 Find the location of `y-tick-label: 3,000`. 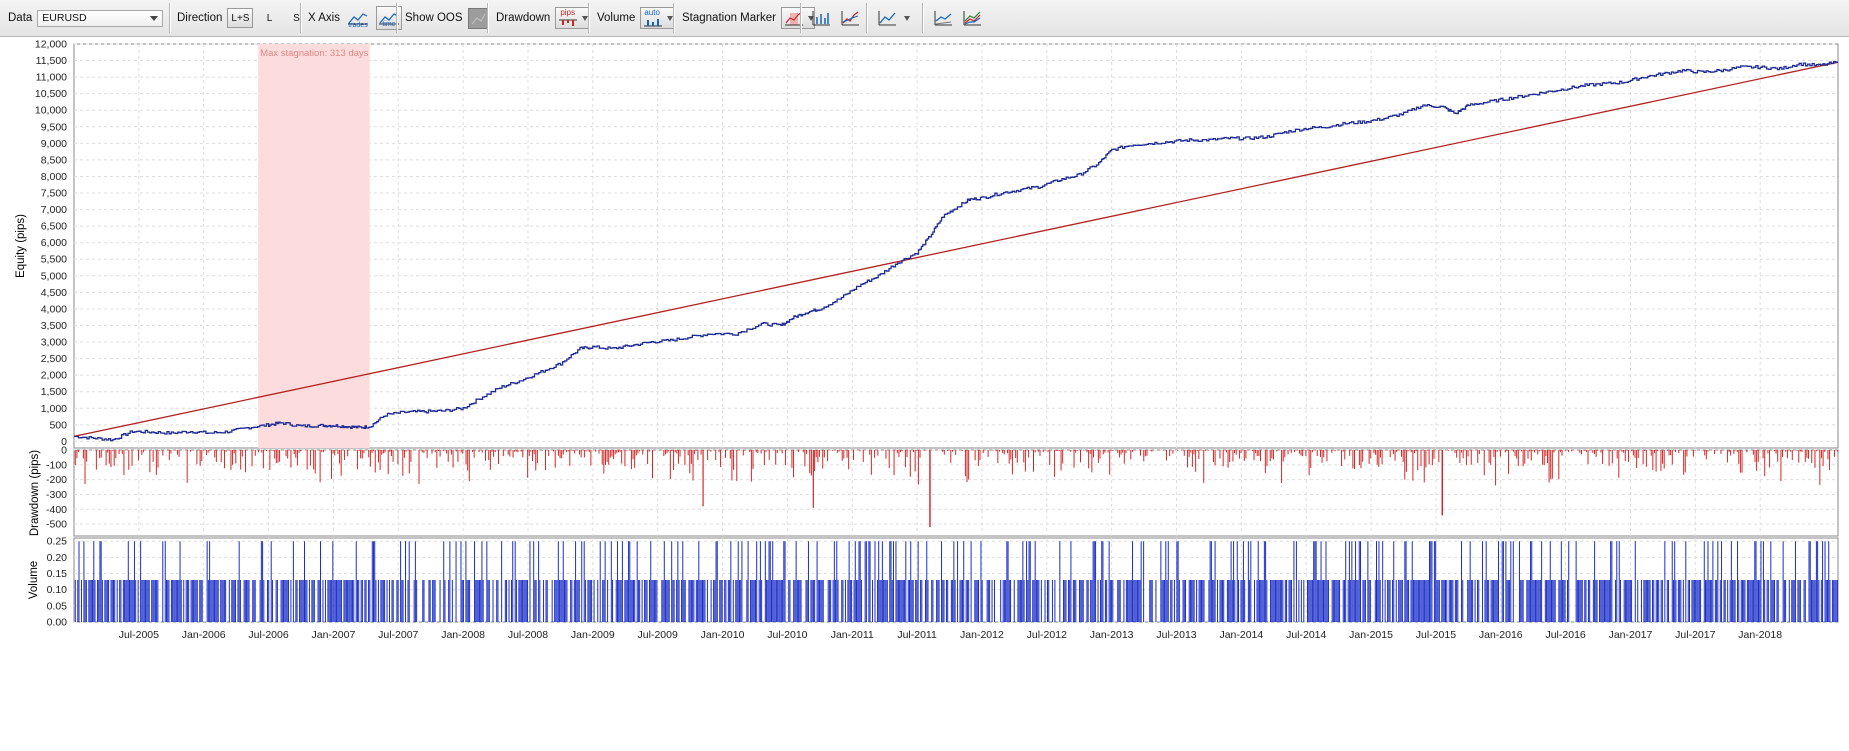

y-tick-label: 3,000 is located at coordinates (54, 343).